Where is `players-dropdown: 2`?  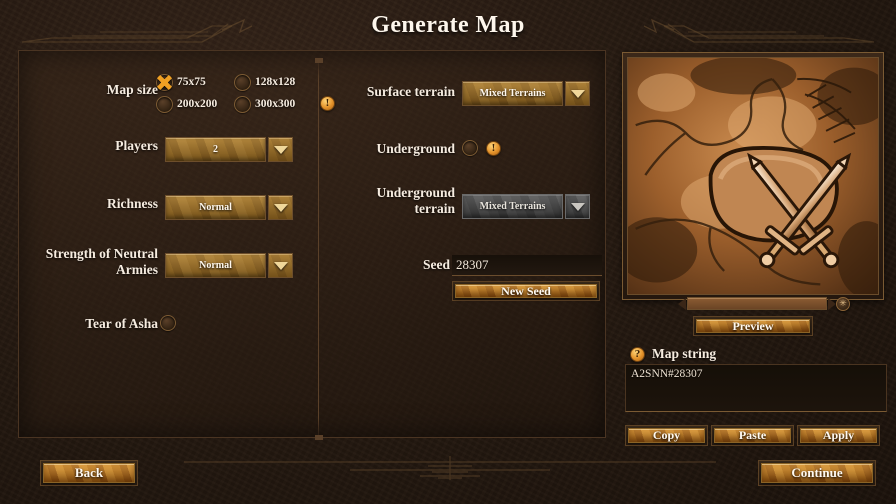 players-dropdown: 2 is located at coordinates (229, 149).